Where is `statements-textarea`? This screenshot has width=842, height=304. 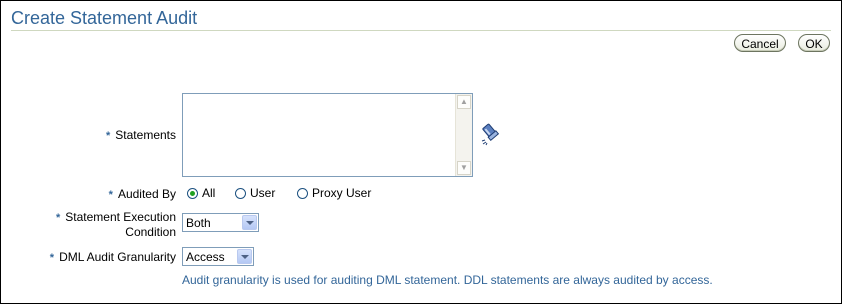
statements-textarea is located at coordinates (318, 134).